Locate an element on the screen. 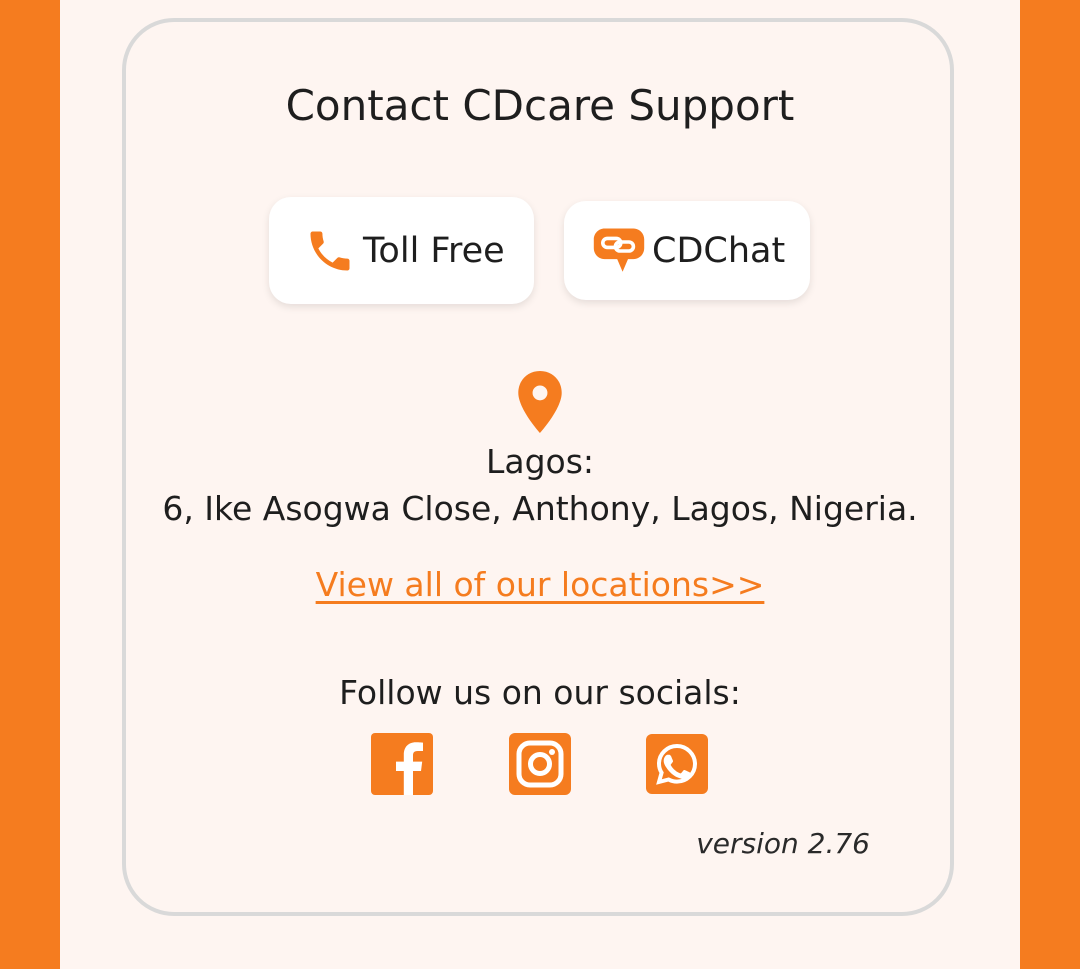  chat-link-icon is located at coordinates (619, 251).